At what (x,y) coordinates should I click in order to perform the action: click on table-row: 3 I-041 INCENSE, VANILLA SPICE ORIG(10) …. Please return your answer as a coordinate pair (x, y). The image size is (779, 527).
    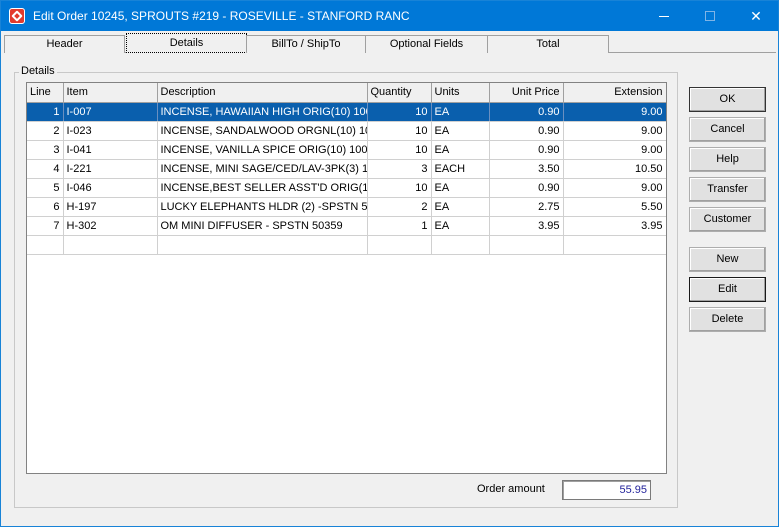
    Looking at the image, I should click on (346, 150).